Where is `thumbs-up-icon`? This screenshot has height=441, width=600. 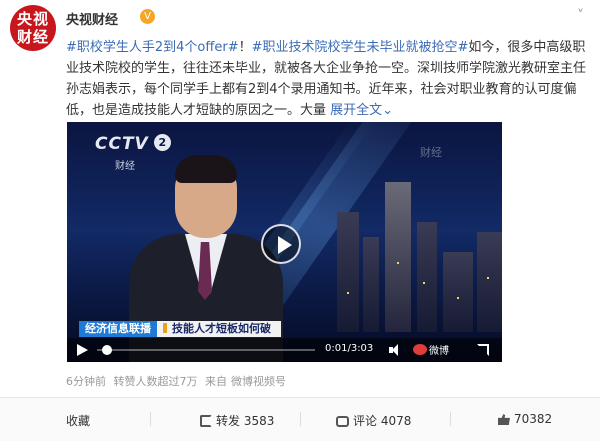
thumbs-up-icon is located at coordinates (504, 419).